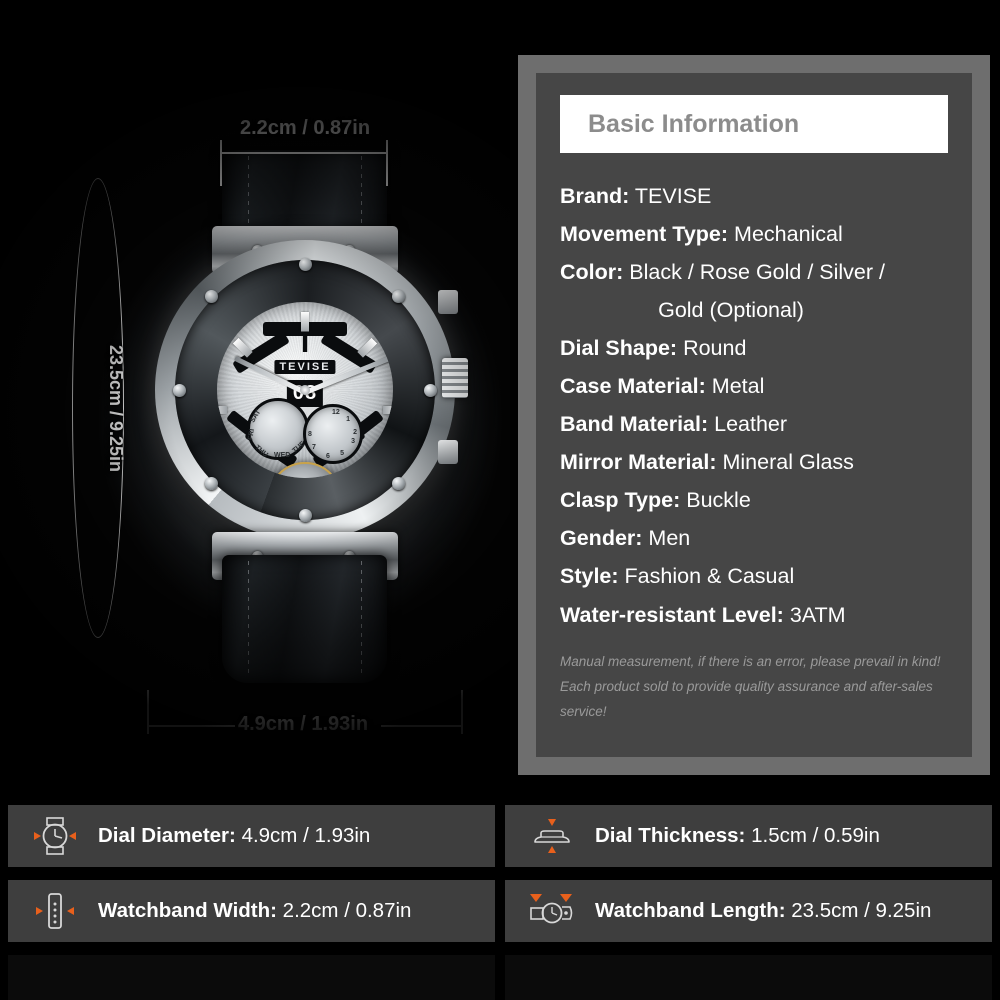 This screenshot has width=1000, height=1000. Describe the element at coordinates (754, 348) in the screenshot. I see `spec-row-dial-shape: Dial Shape: Round` at that location.